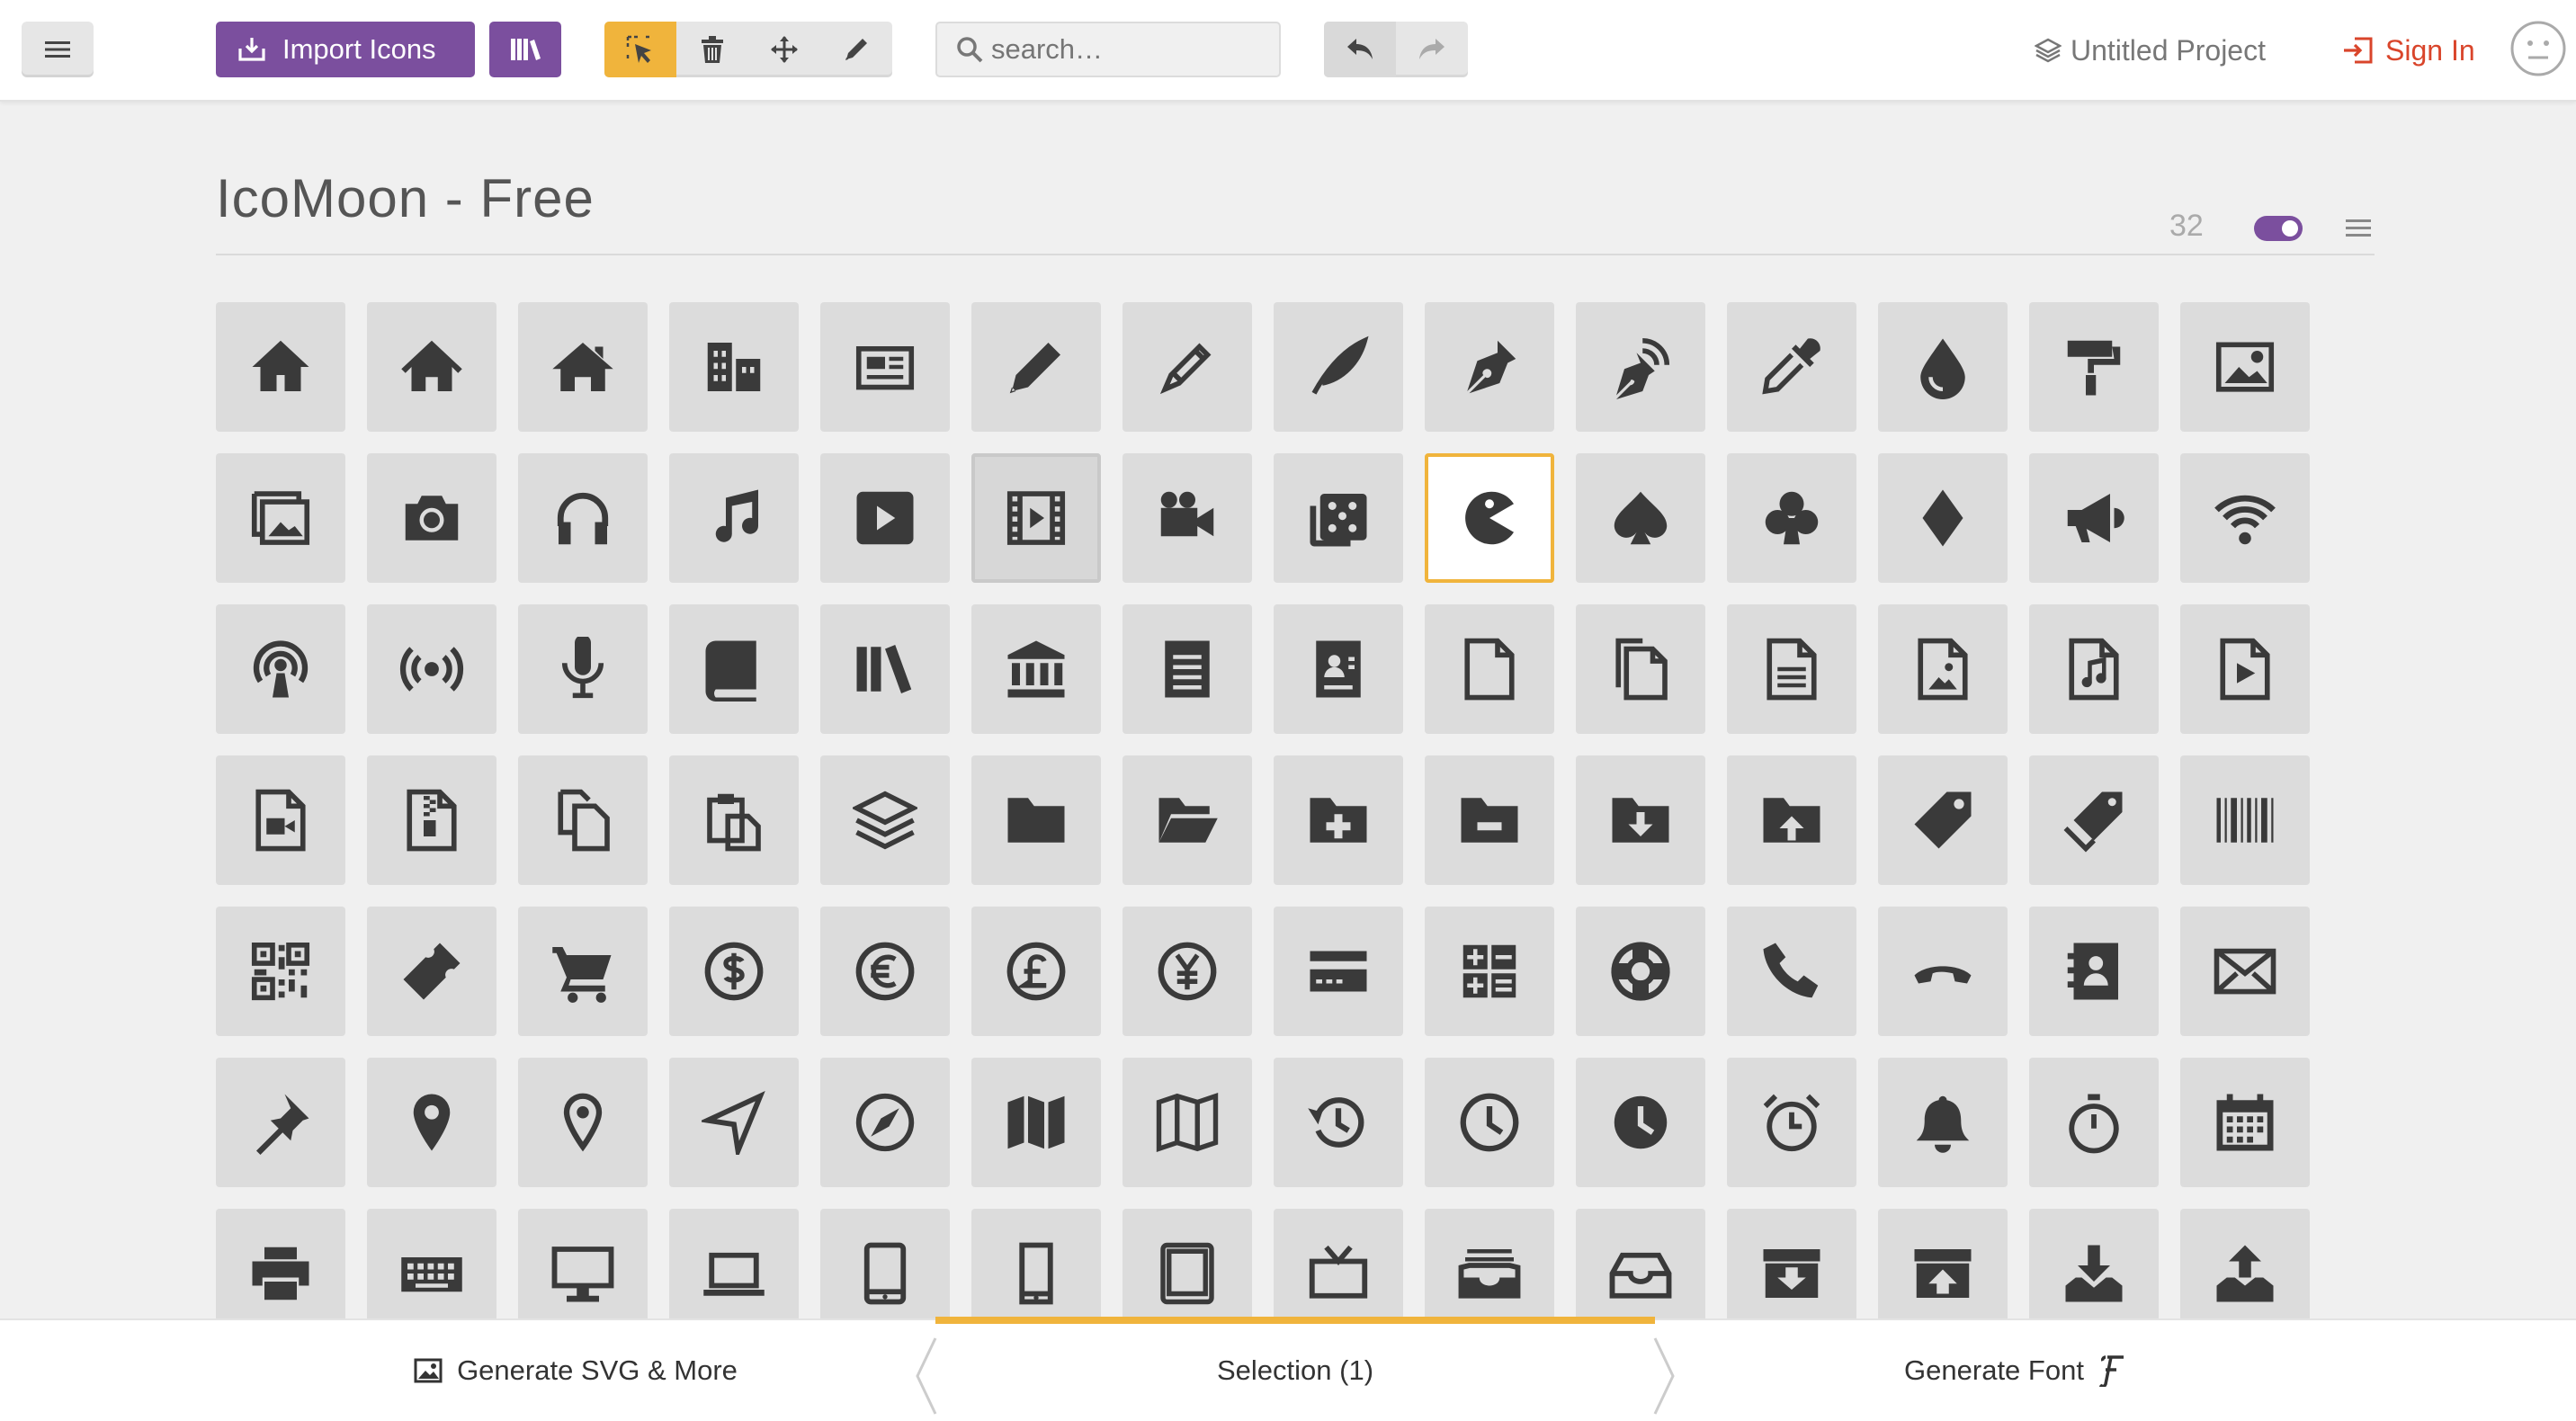 The image size is (2576, 1421). What do you see at coordinates (1943, 1123) in the screenshot?
I see `icon-tile-bell` at bounding box center [1943, 1123].